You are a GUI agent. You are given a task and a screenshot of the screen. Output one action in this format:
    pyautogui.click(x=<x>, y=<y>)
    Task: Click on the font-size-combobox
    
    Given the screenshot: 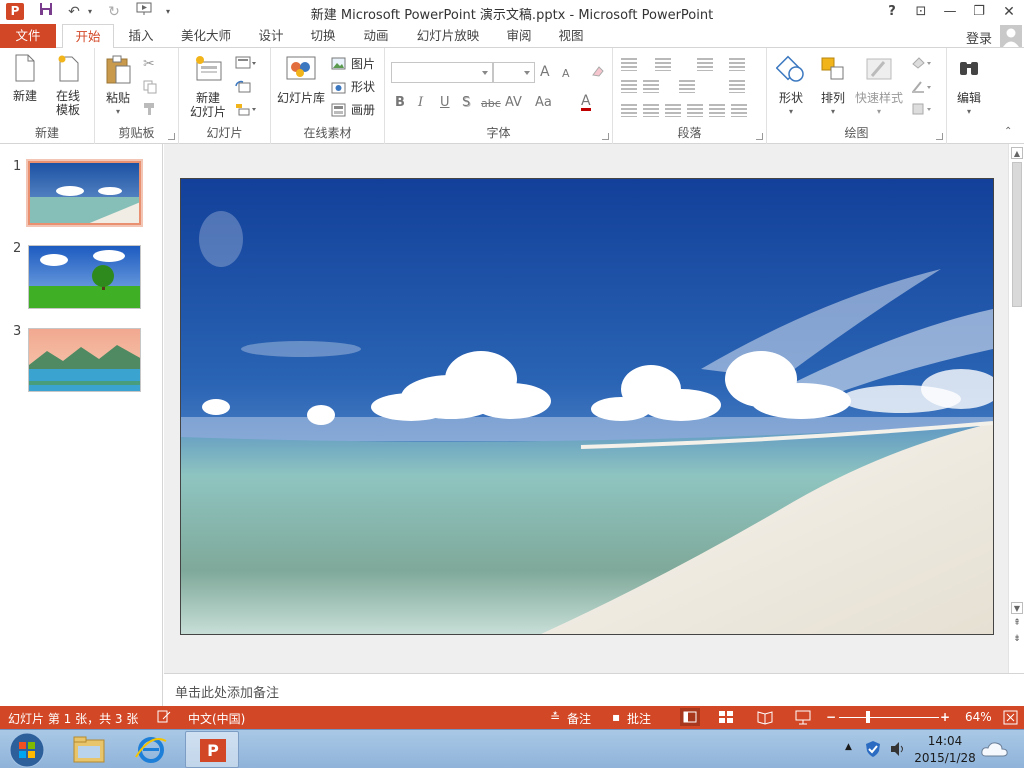 What is the action you would take?
    pyautogui.click(x=514, y=72)
    